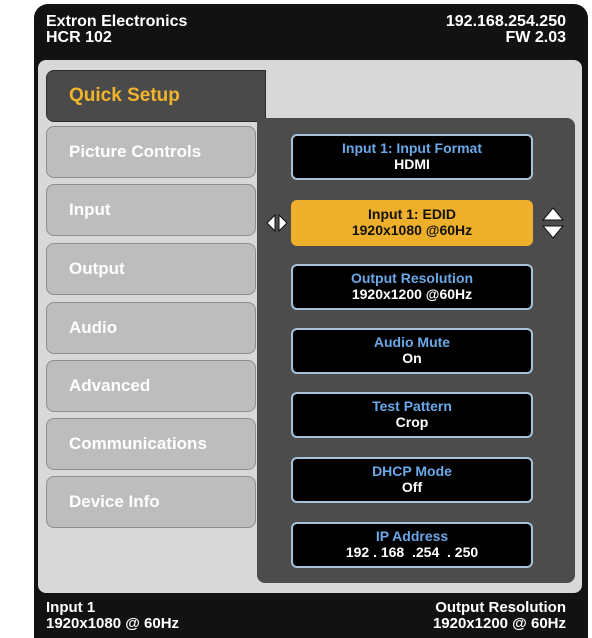 This screenshot has width=592, height=638. I want to click on tab-device-info: Device Info, so click(151, 502).